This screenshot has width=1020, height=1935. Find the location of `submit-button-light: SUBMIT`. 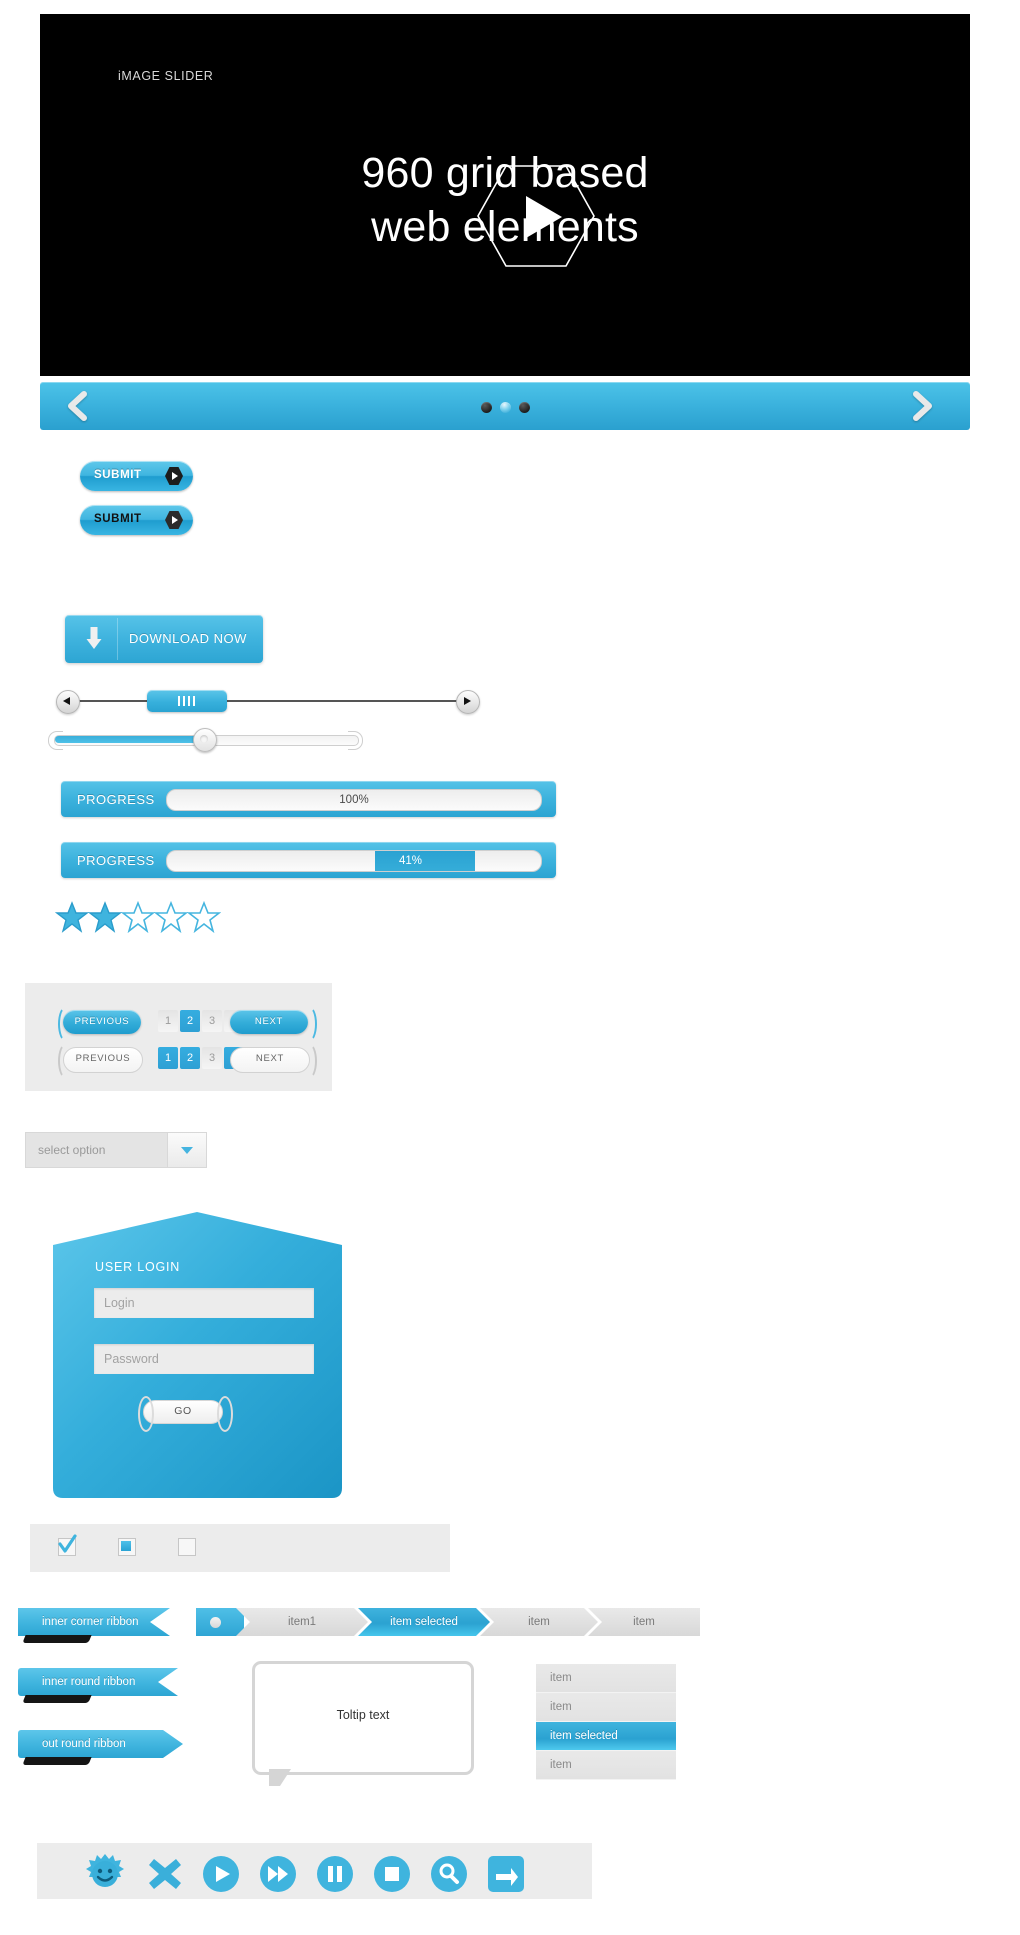

submit-button-light: SUBMIT is located at coordinates (136, 476).